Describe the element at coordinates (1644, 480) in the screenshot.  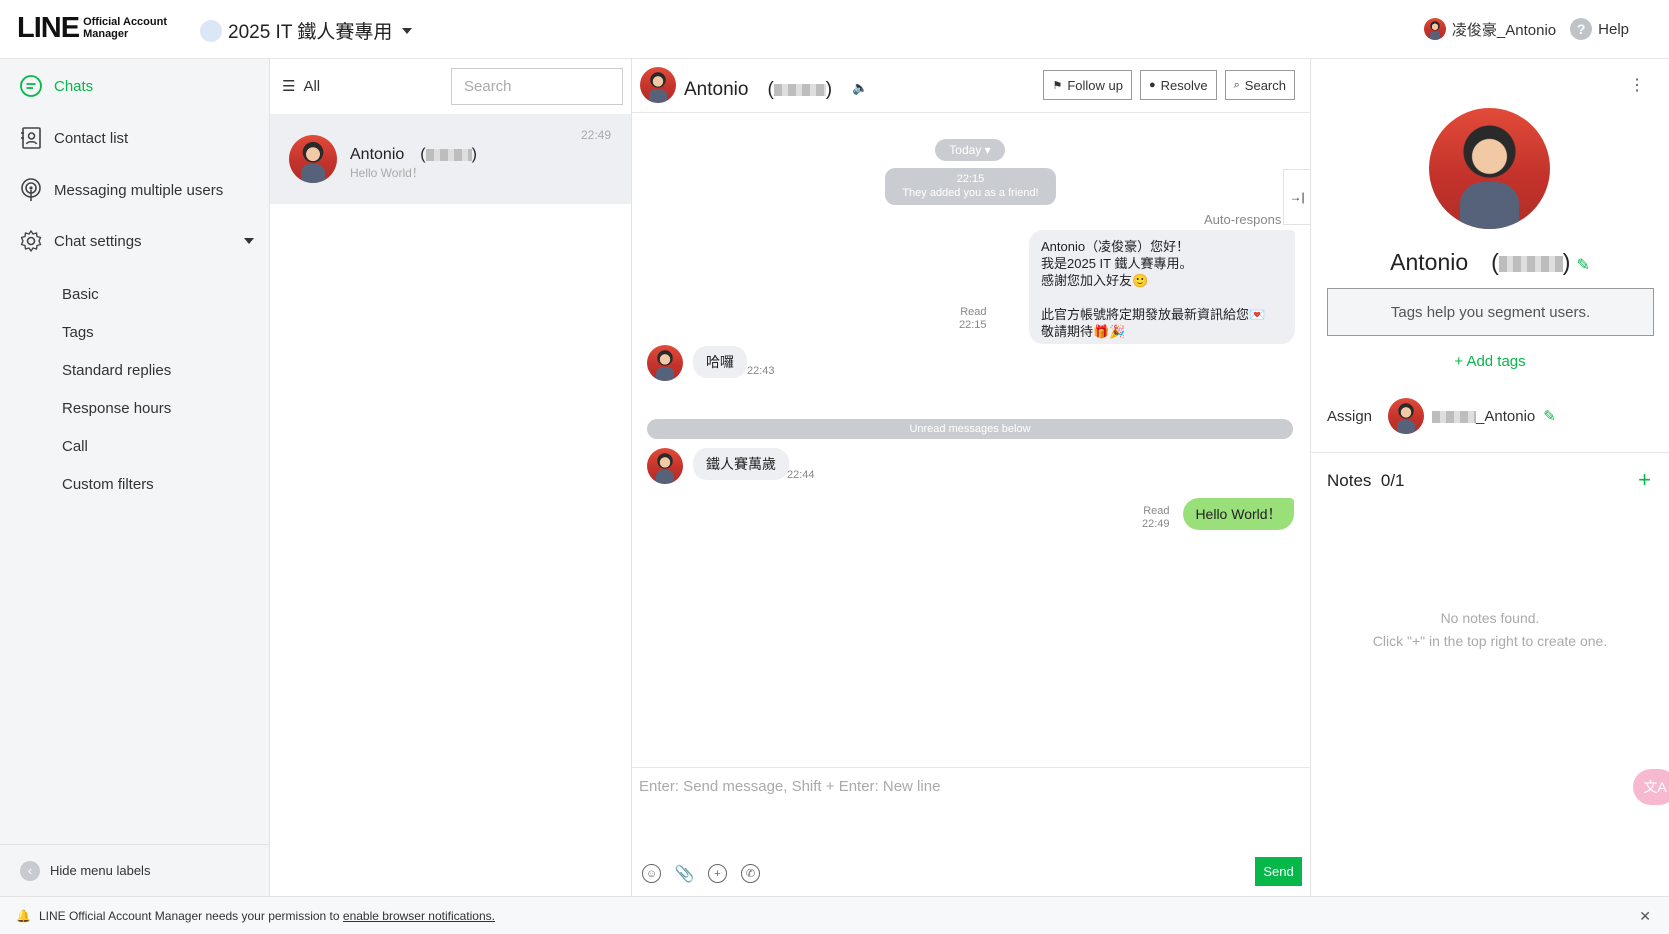
I see `add-note-icon: +` at that location.